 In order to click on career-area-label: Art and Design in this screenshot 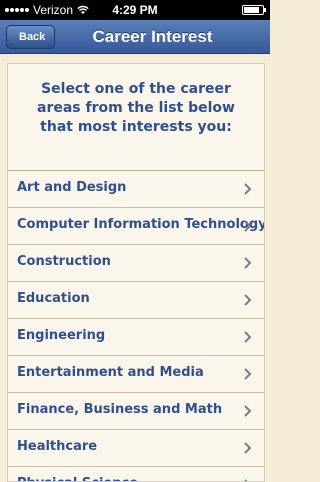, I will do `click(72, 187)`.